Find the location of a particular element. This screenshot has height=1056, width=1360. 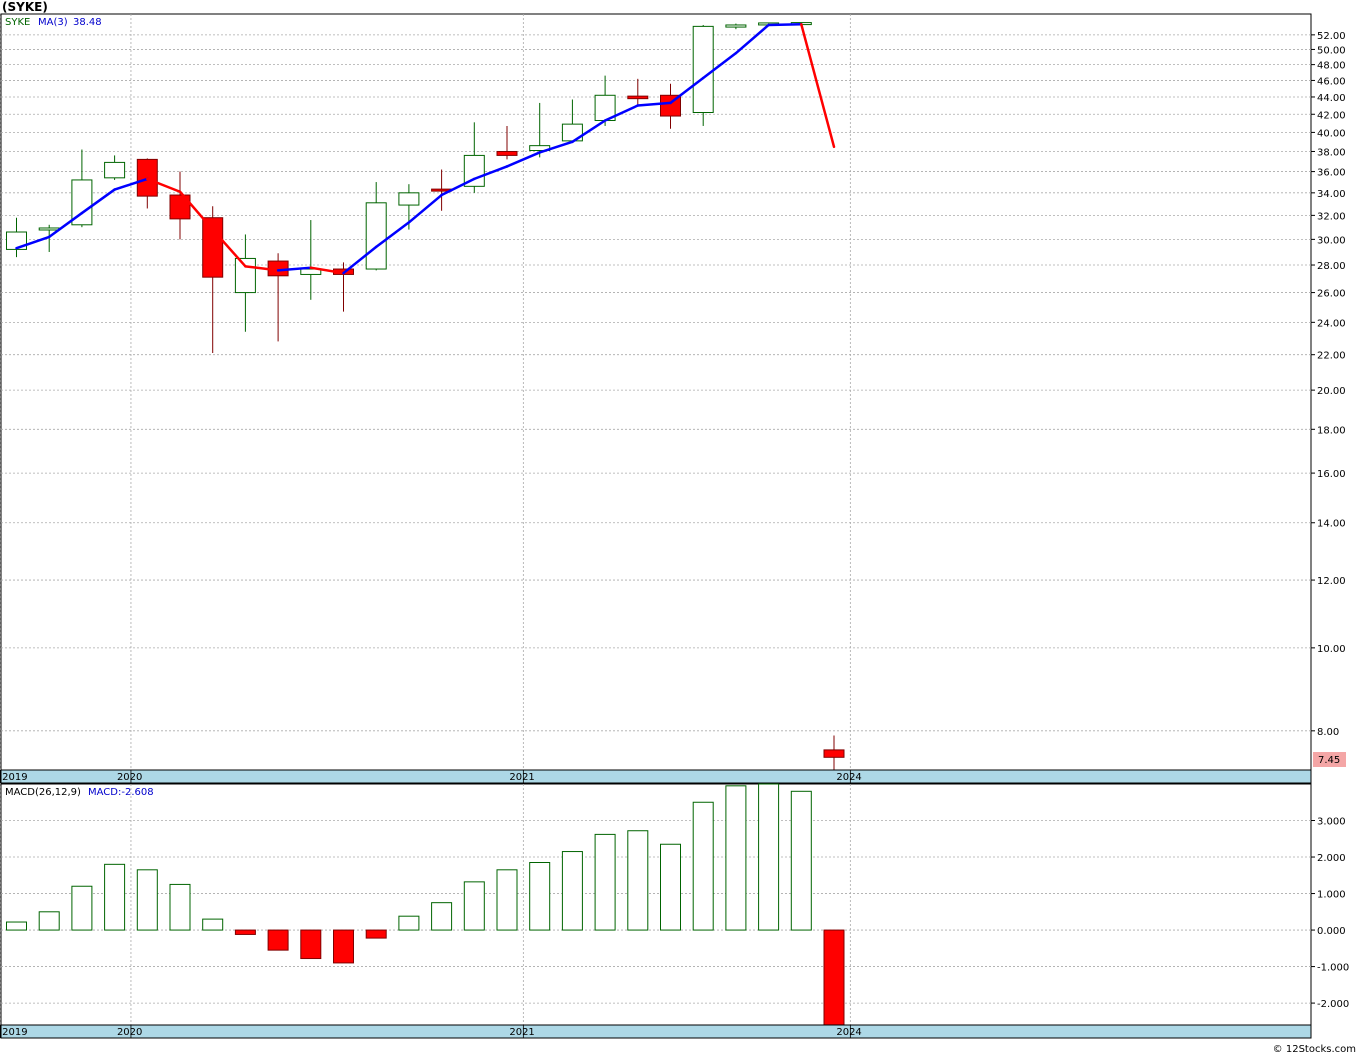

price-tick-label: 26.00 is located at coordinates (1331, 294).